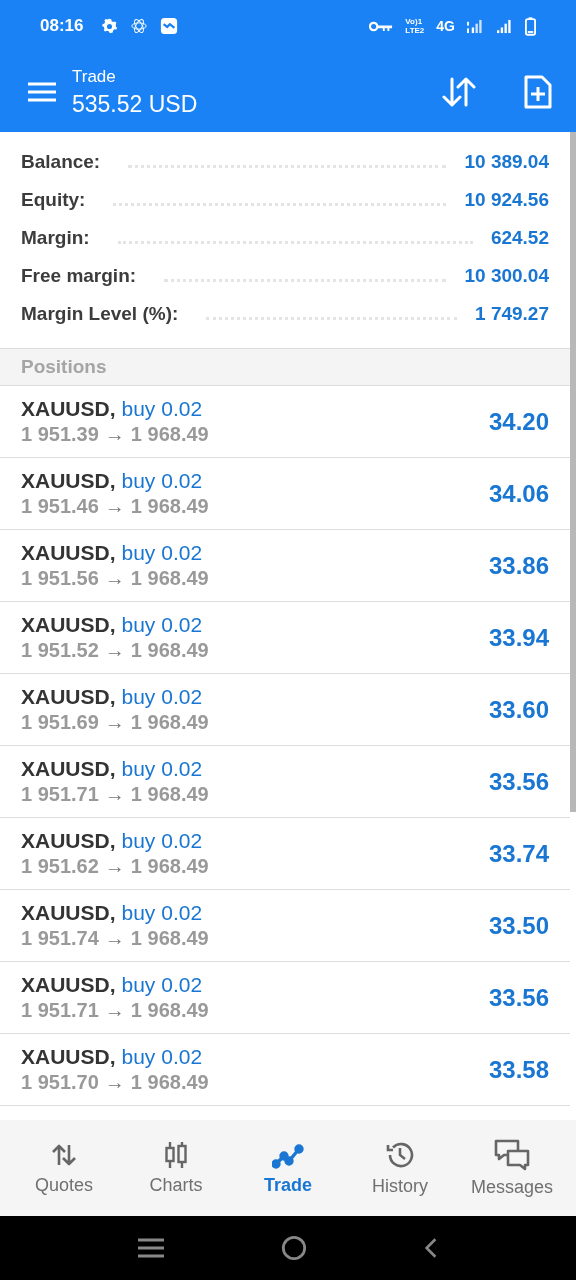 The width and height of the screenshot is (576, 1280). I want to click on network-type: 4G, so click(445, 26).